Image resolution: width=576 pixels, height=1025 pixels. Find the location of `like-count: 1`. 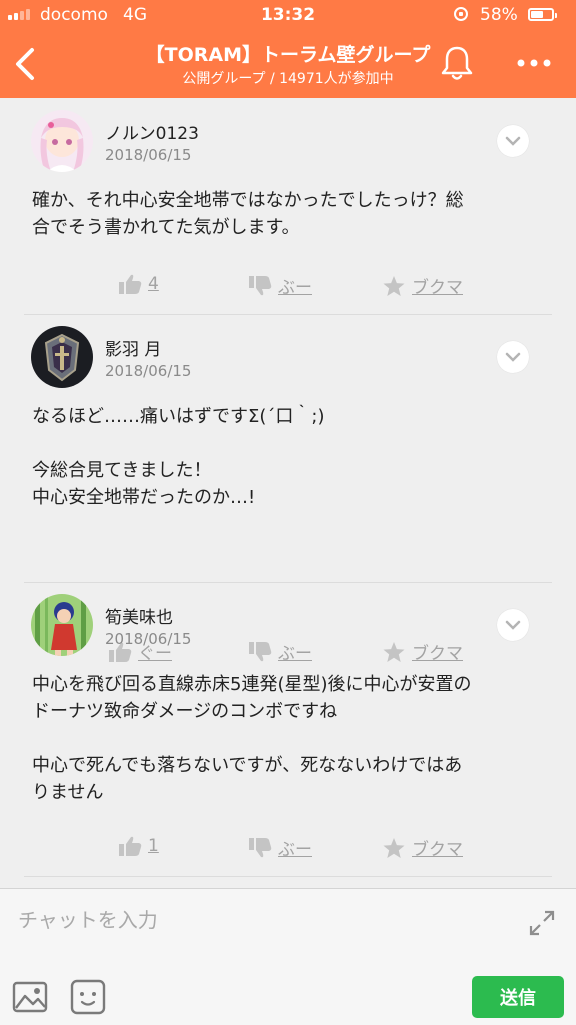

like-count: 1 is located at coordinates (153, 846).